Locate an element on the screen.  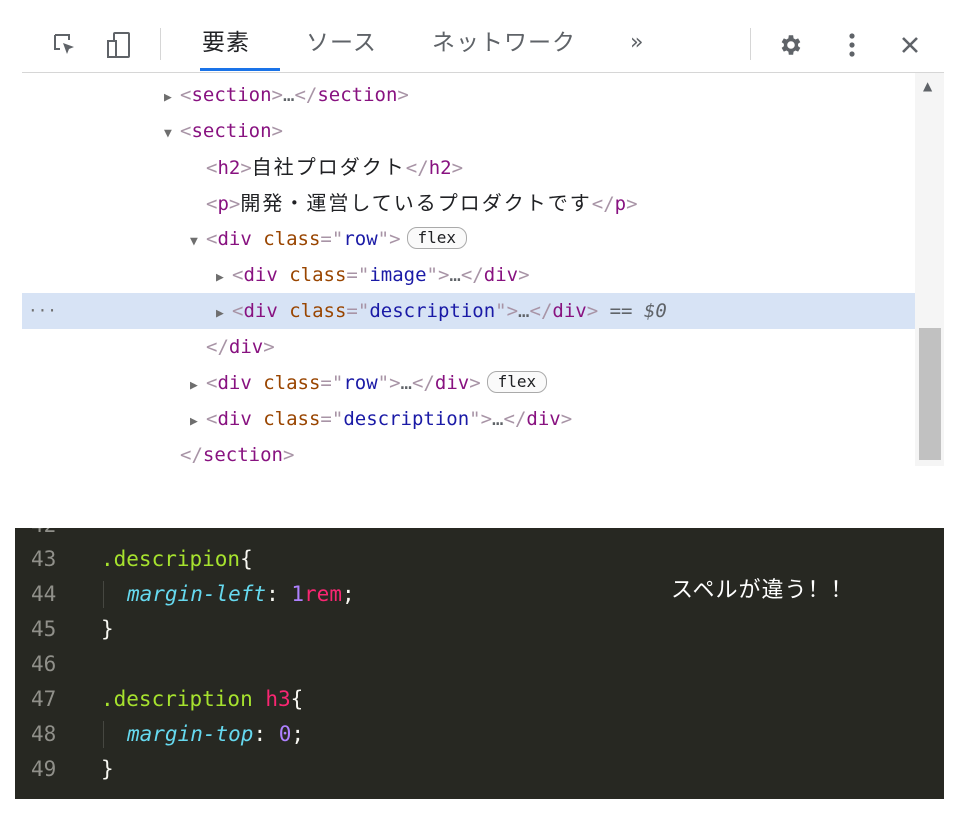
node-markup: ▶ <div class="row">…</div> flex is located at coordinates (369, 384).